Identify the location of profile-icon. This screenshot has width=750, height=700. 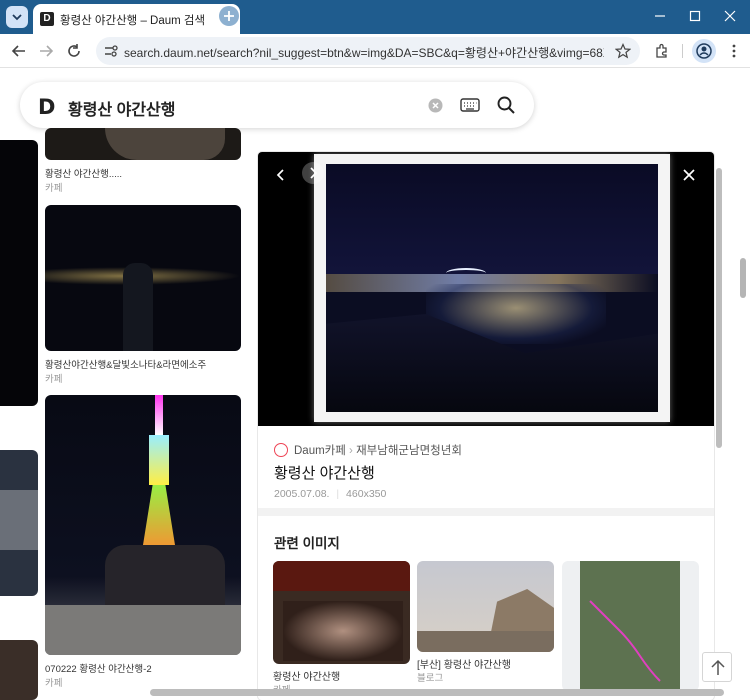
(704, 51).